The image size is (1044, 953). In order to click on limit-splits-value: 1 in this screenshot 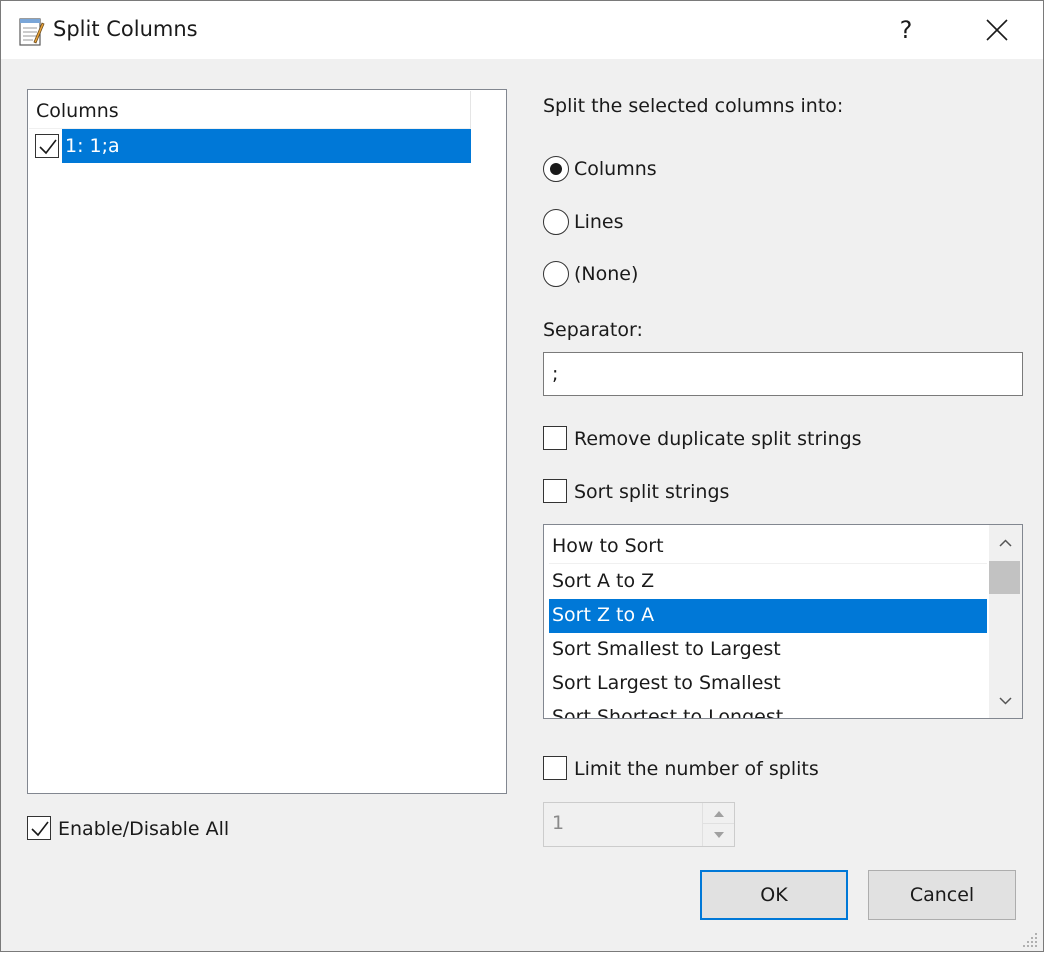, I will do `click(558, 823)`.